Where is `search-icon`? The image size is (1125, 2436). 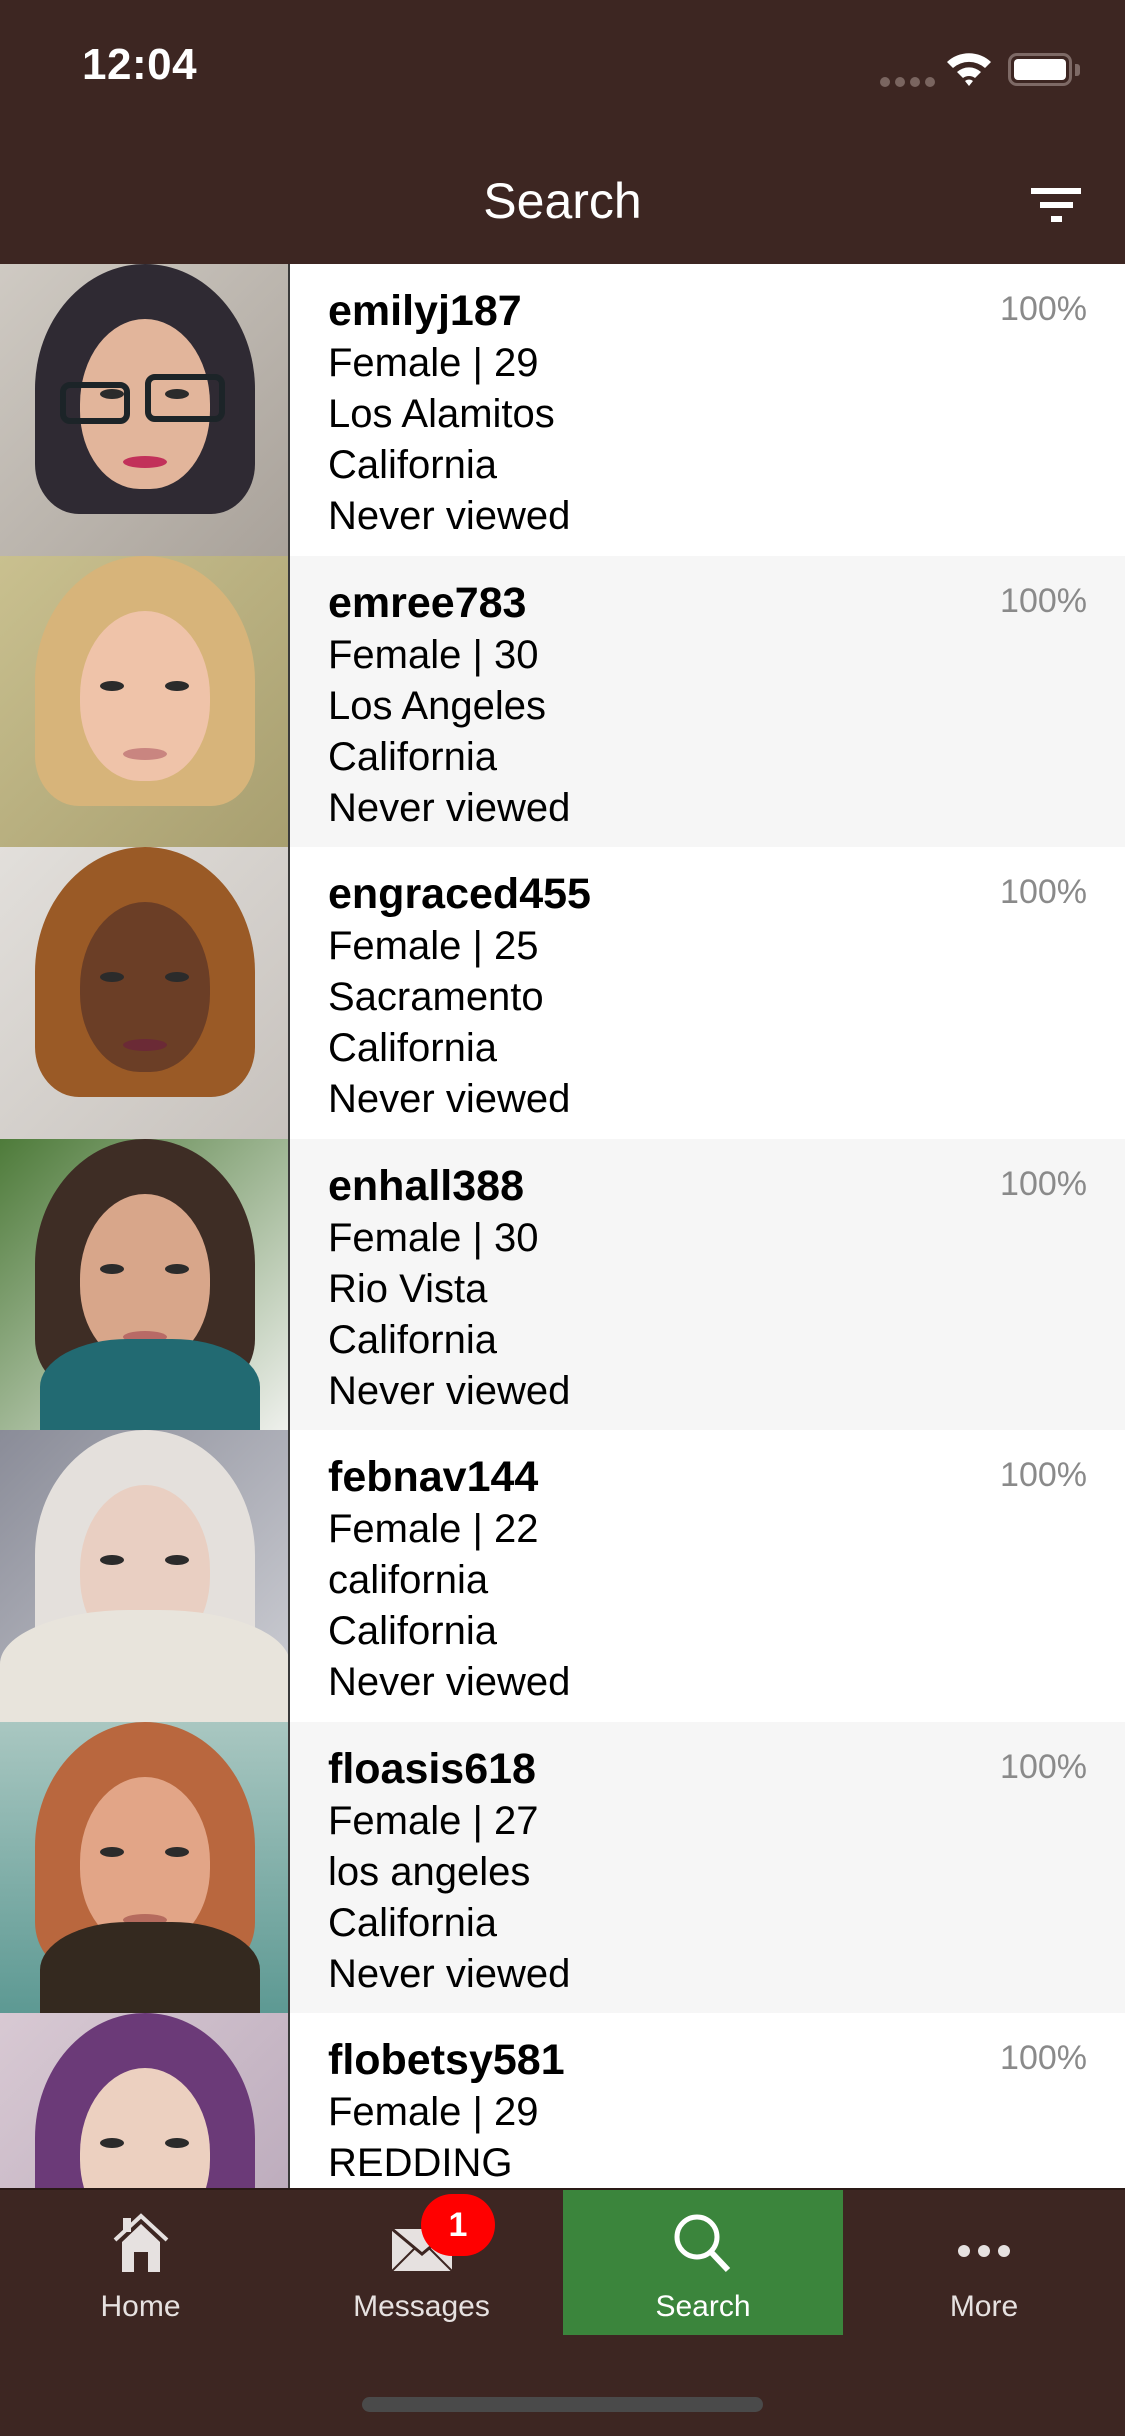
search-icon is located at coordinates (702, 2243).